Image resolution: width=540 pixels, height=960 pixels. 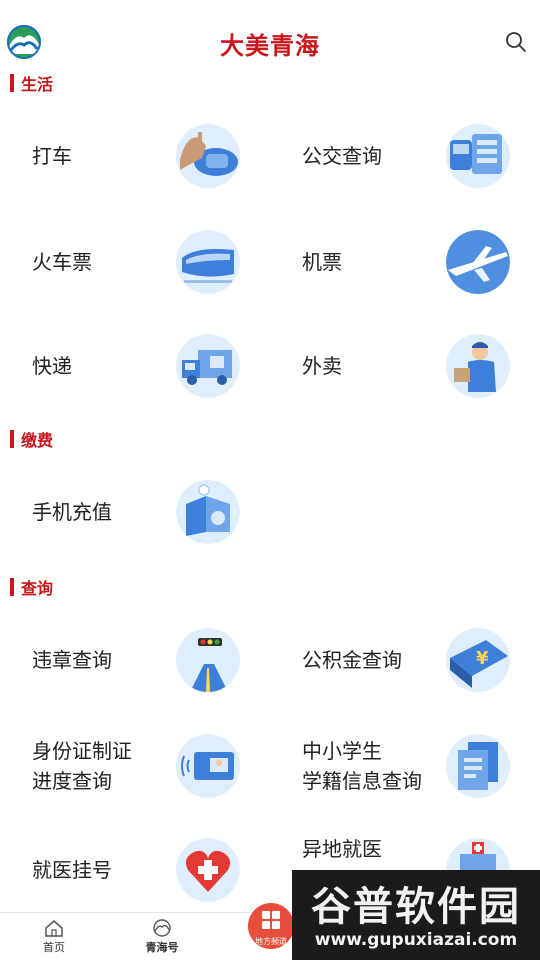 What do you see at coordinates (271, 941) in the screenshot?
I see `nav-label: 地方频道` at bounding box center [271, 941].